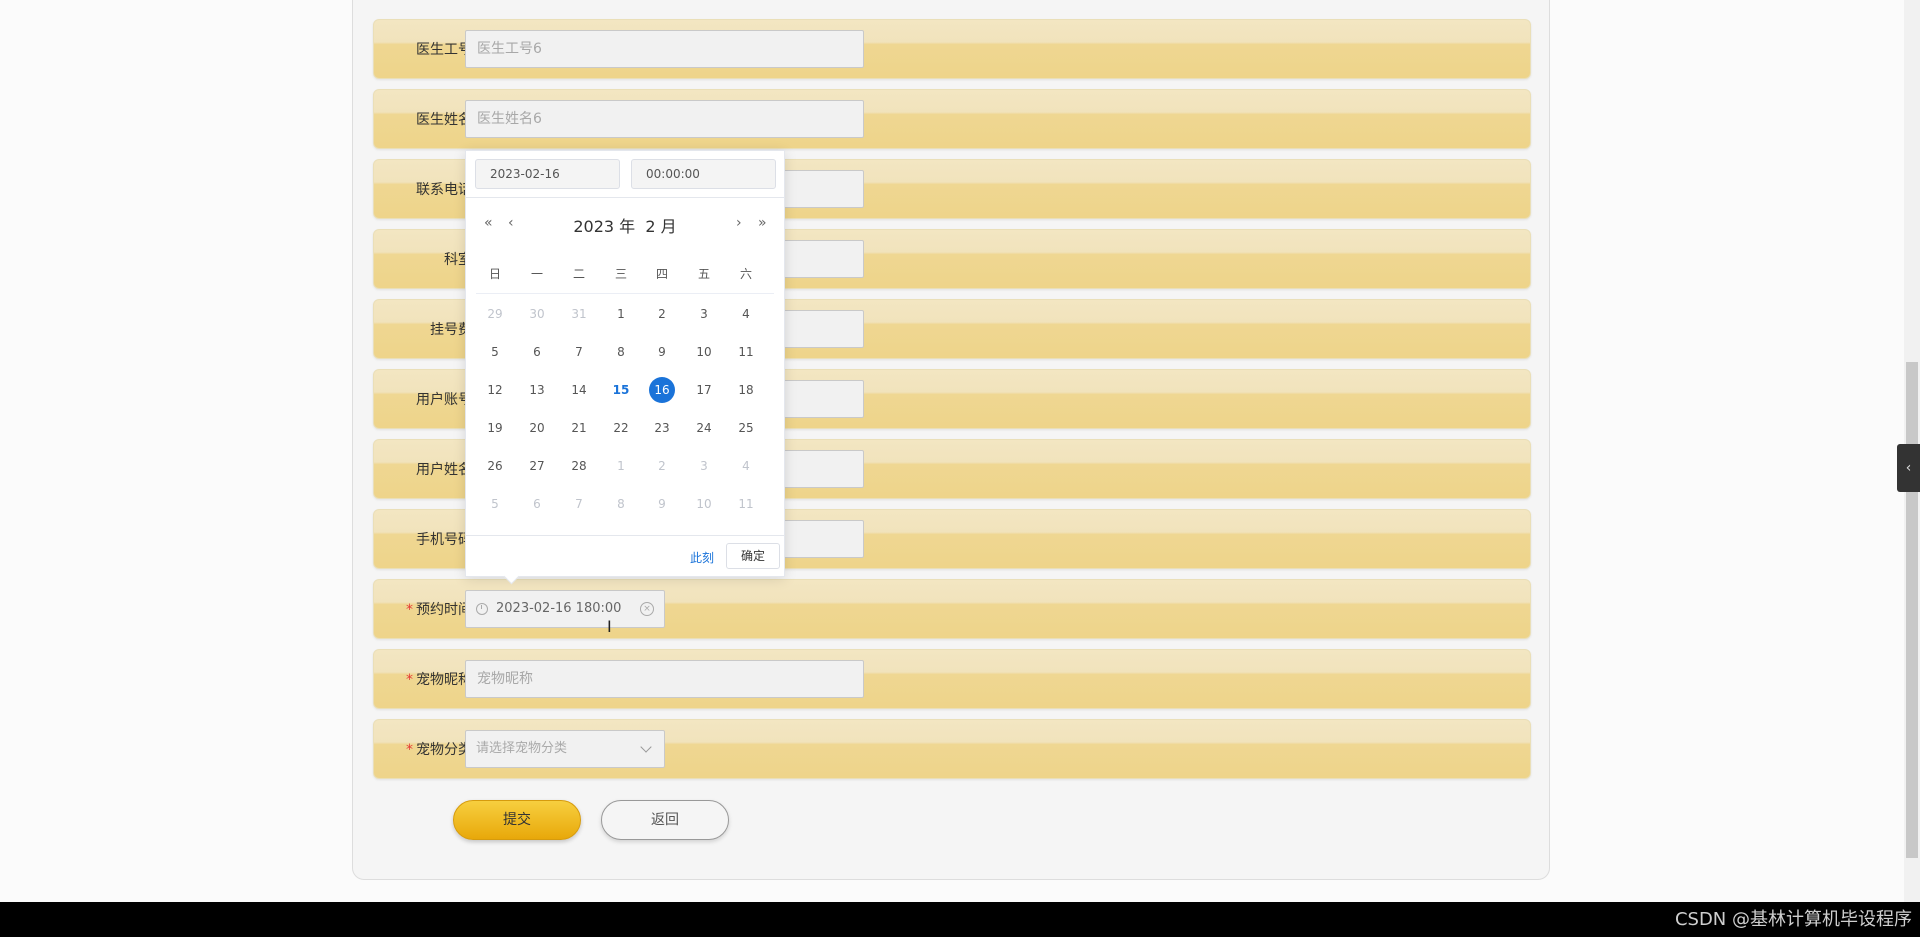 This screenshot has width=1920, height=937. Describe the element at coordinates (536, 274) in the screenshot. I see `weekday-header: 一` at that location.